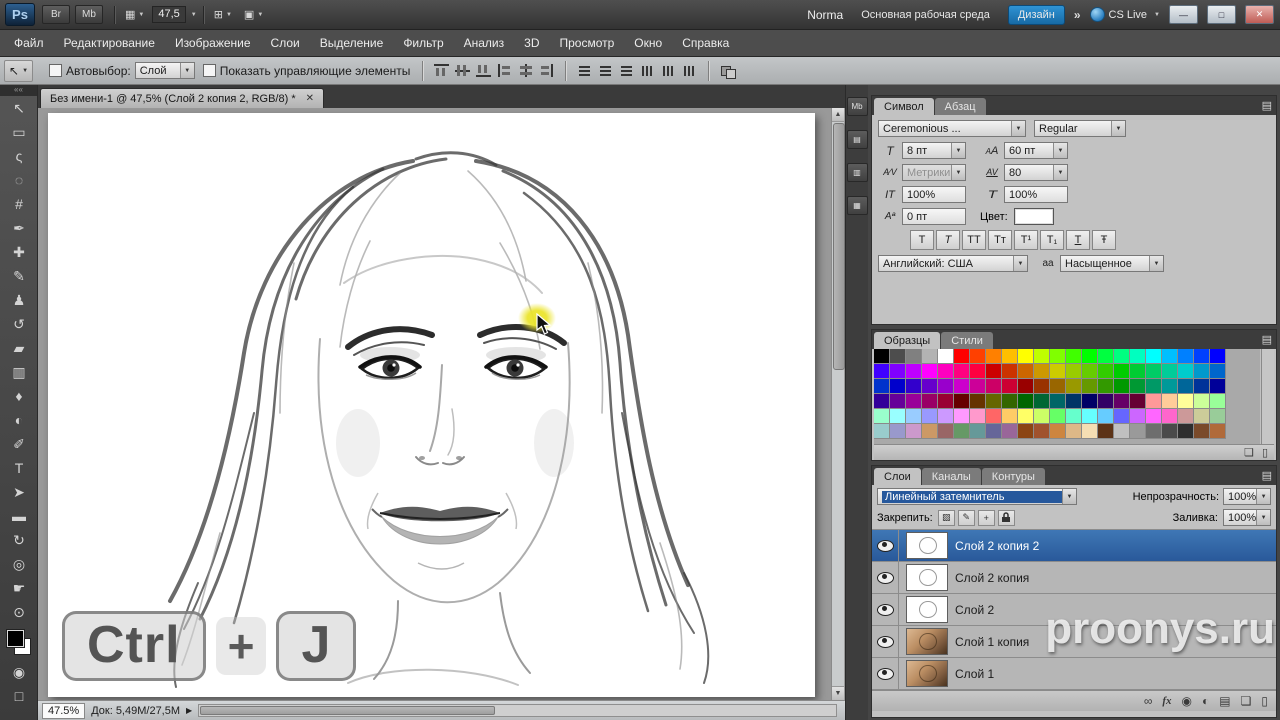 The image size is (1280, 720). What do you see at coordinates (1267, 105) in the screenshot?
I see `panel-menu-icon` at bounding box center [1267, 105].